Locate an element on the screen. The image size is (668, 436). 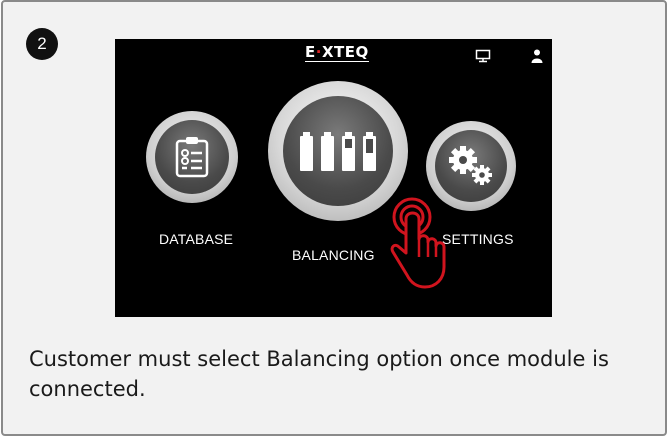
exteq-logo: E·XTEQ is located at coordinates (337, 52).